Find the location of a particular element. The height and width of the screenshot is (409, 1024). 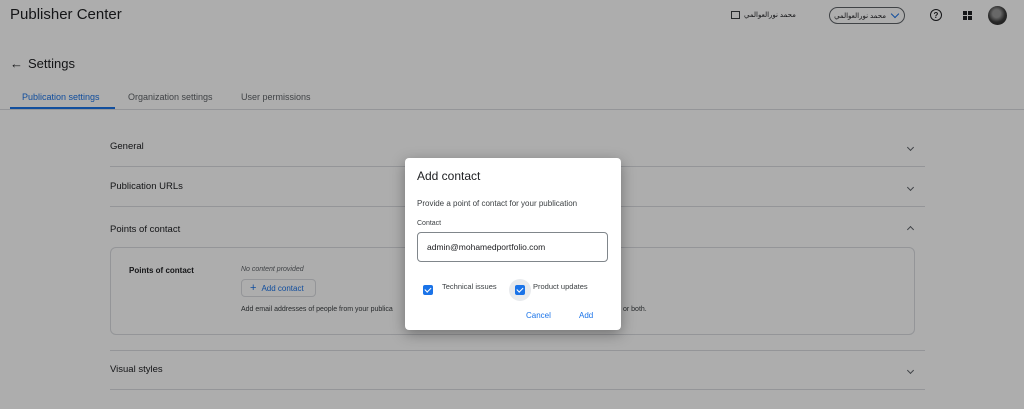

cancel-button: Cancel is located at coordinates (538, 315).